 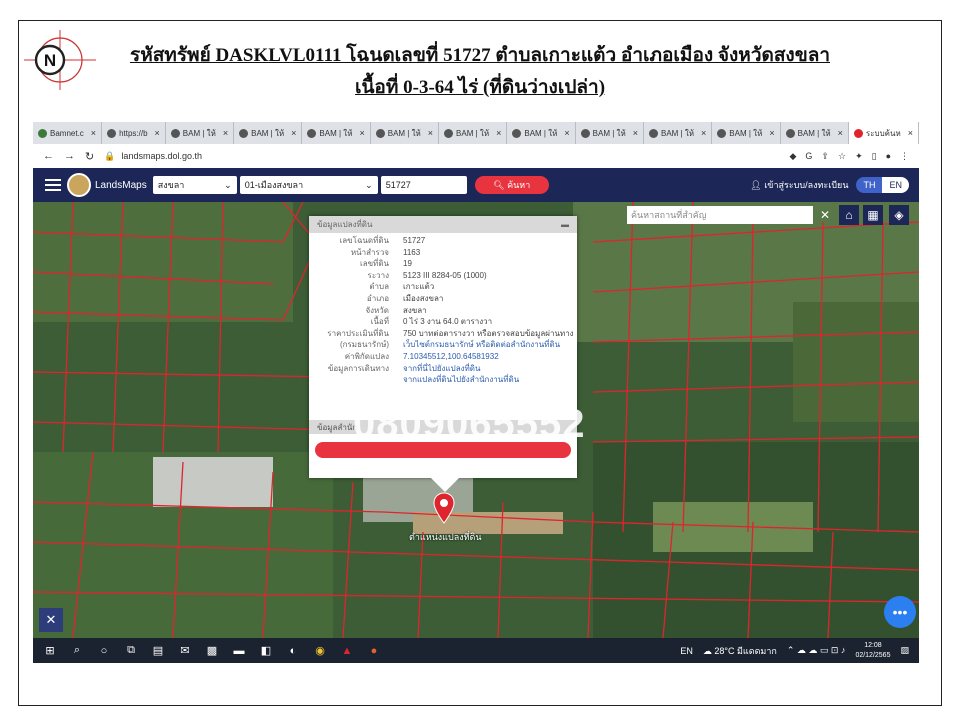 What do you see at coordinates (53, 185) in the screenshot?
I see `hamburger-menu-icon` at bounding box center [53, 185].